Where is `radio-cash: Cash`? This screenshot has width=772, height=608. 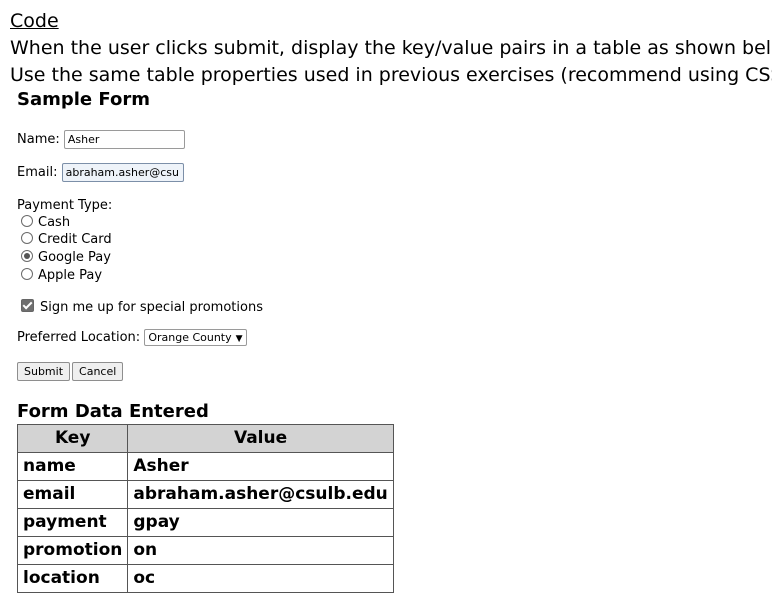
radio-cash: Cash is located at coordinates (45, 222).